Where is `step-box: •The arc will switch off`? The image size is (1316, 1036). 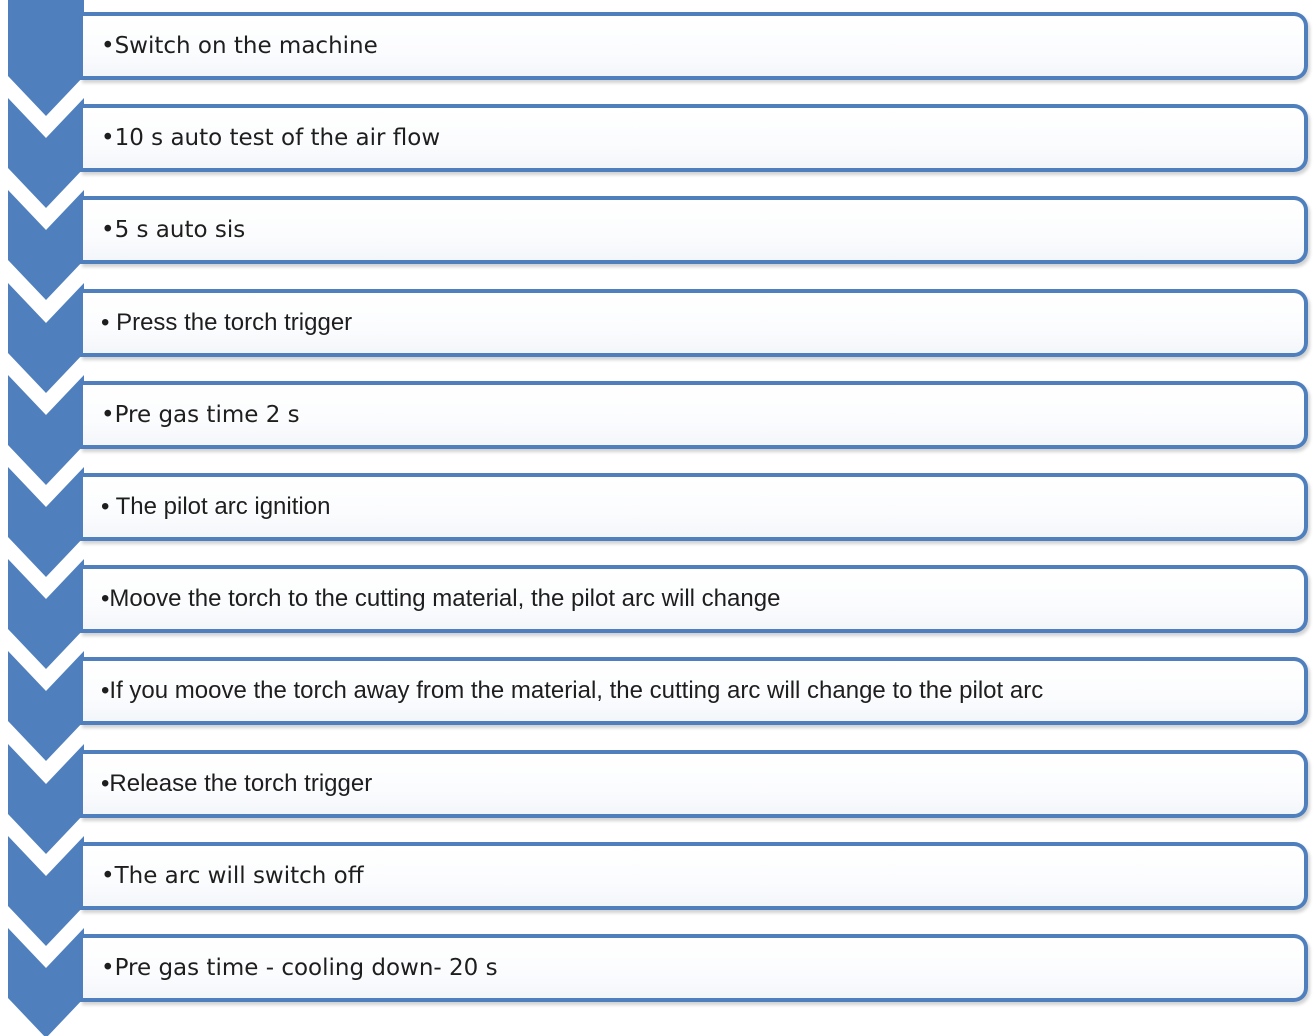
step-box: •The arc will switch off is located at coordinates (694, 876).